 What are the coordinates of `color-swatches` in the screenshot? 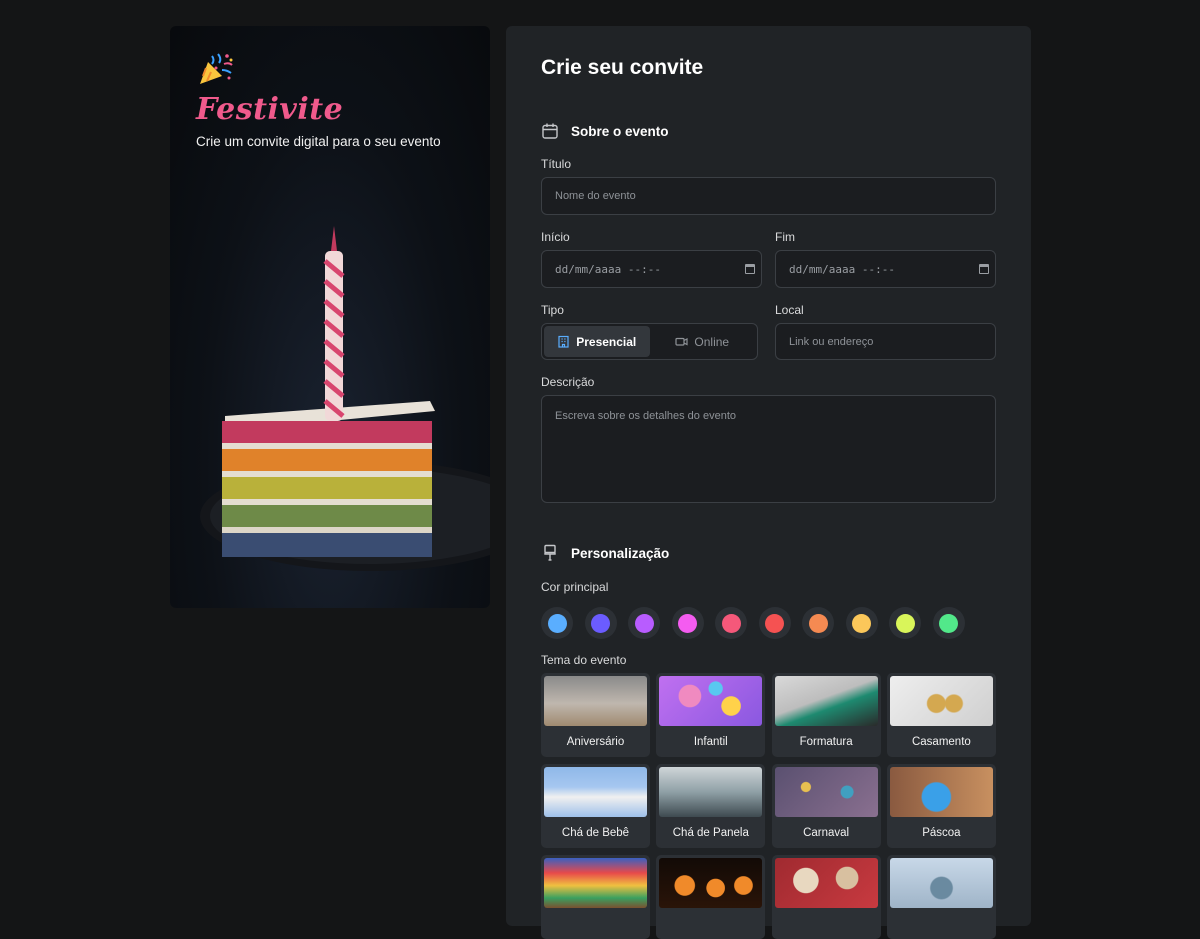 It's located at (753, 623).